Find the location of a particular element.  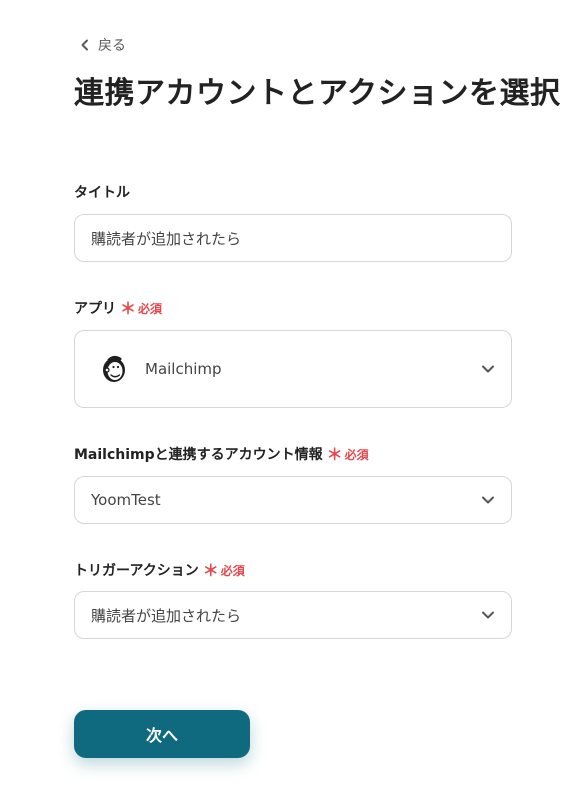

page-title: 連携アカウントとアクションを選択 is located at coordinates (317, 93).